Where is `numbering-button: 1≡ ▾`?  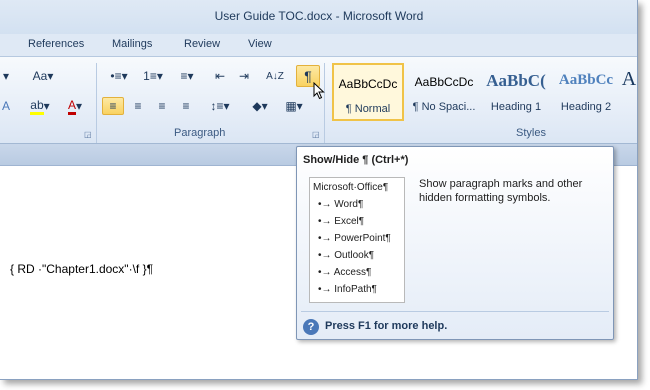
numbering-button: 1≡ ▾ is located at coordinates (153, 76).